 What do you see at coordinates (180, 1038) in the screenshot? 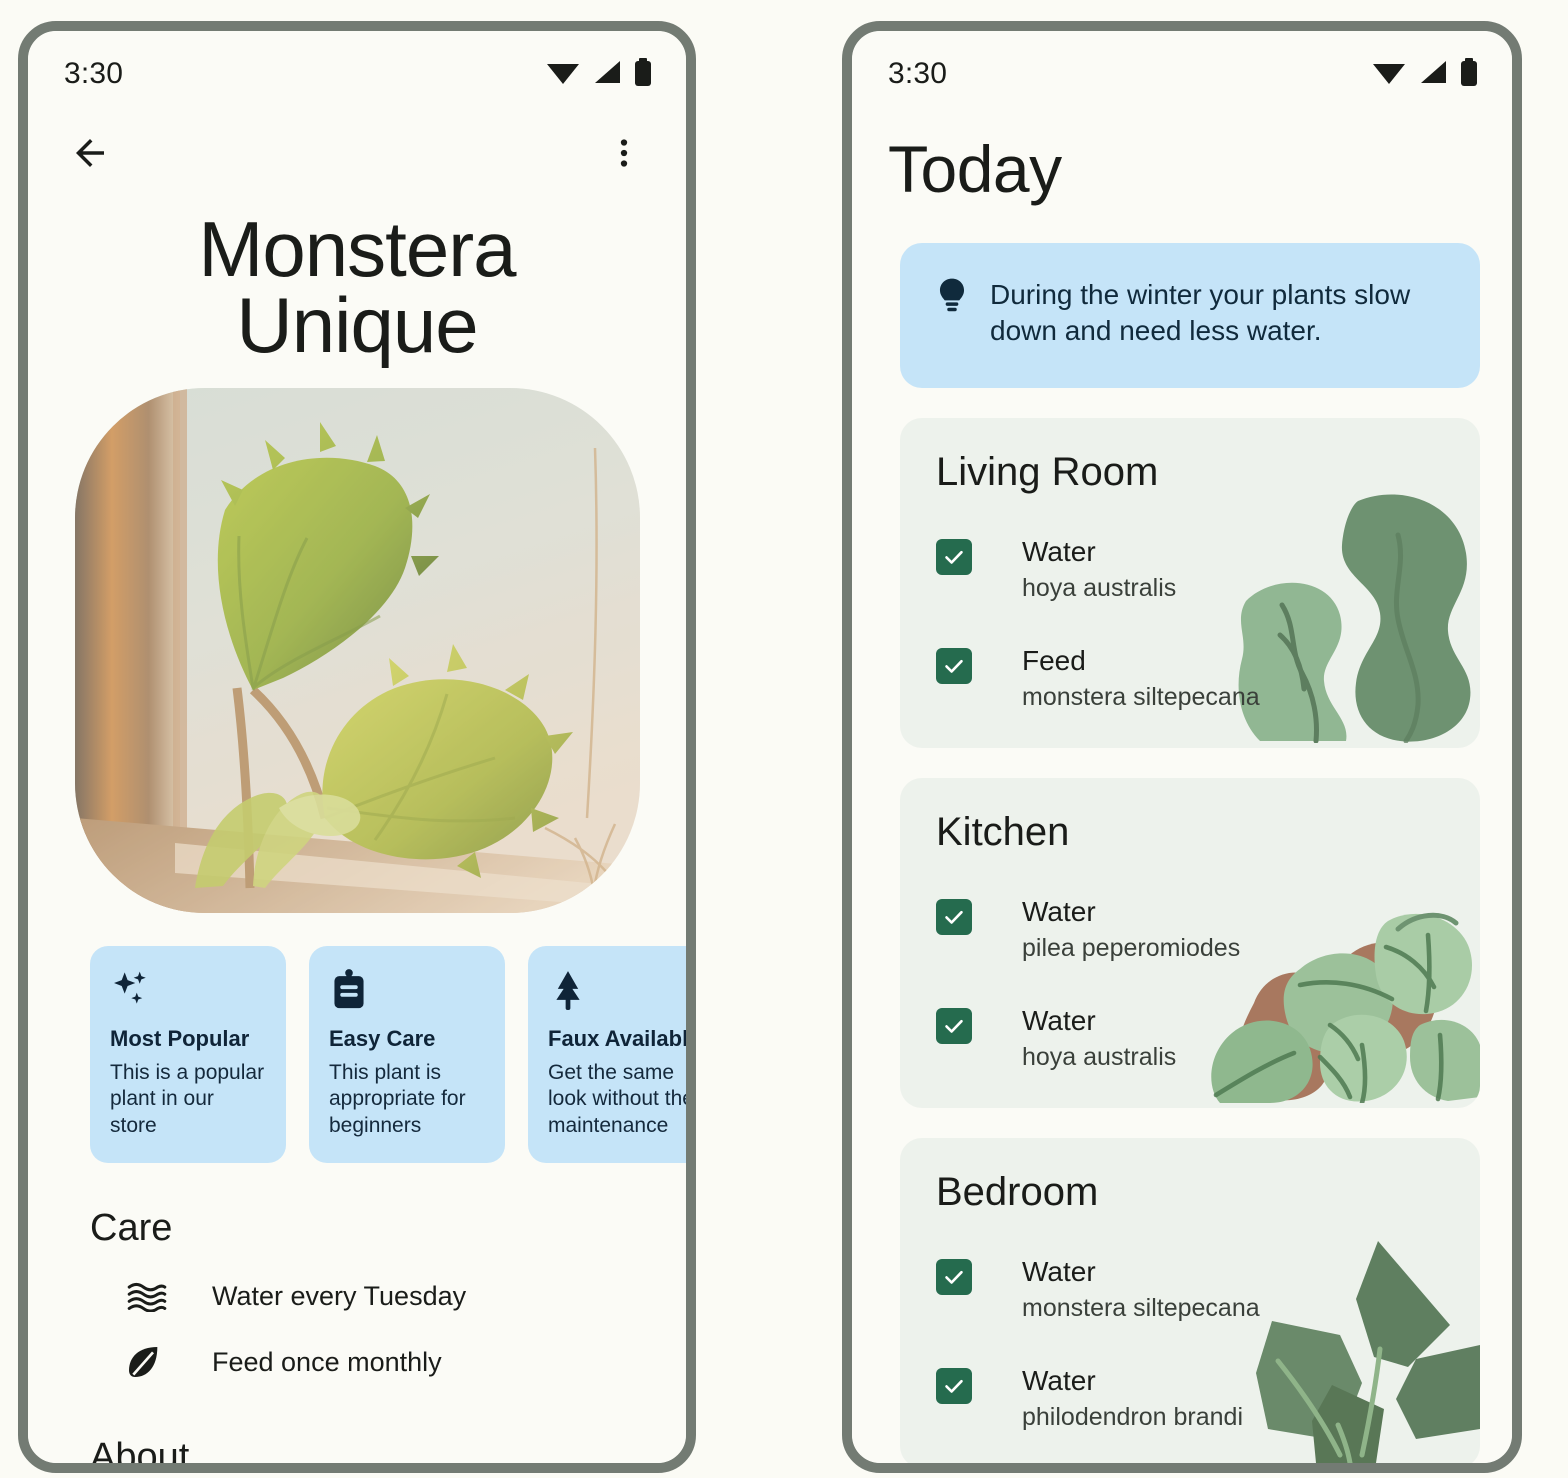
I see `chip-title: Most Popular` at bounding box center [180, 1038].